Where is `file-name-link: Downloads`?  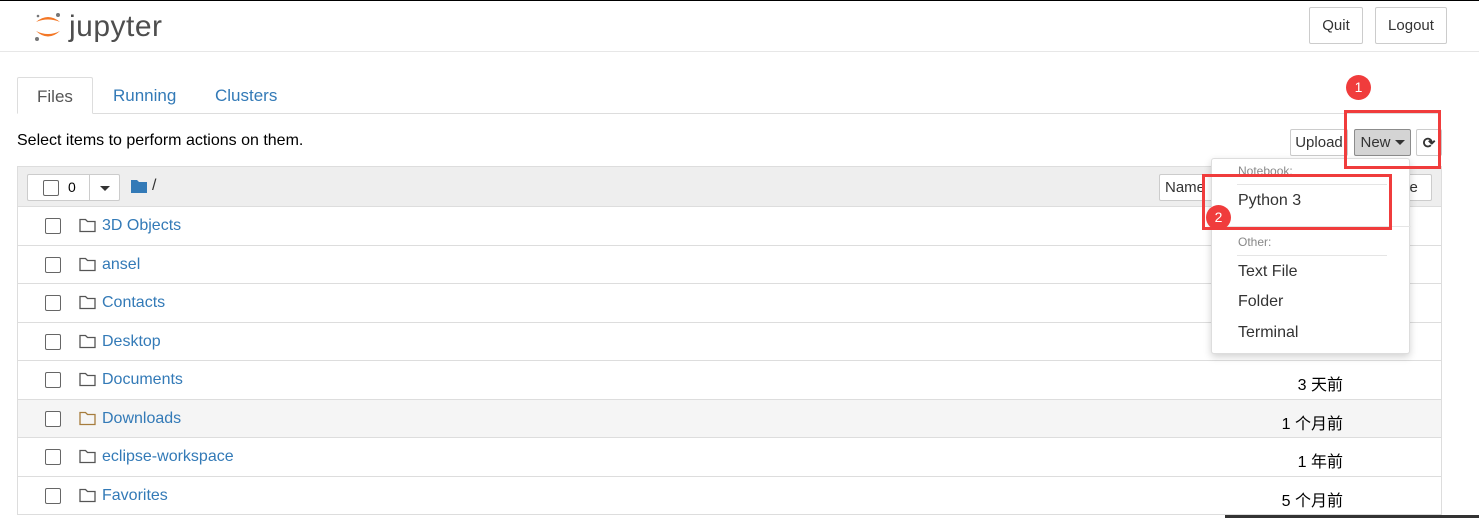
file-name-link: Downloads is located at coordinates (141, 419).